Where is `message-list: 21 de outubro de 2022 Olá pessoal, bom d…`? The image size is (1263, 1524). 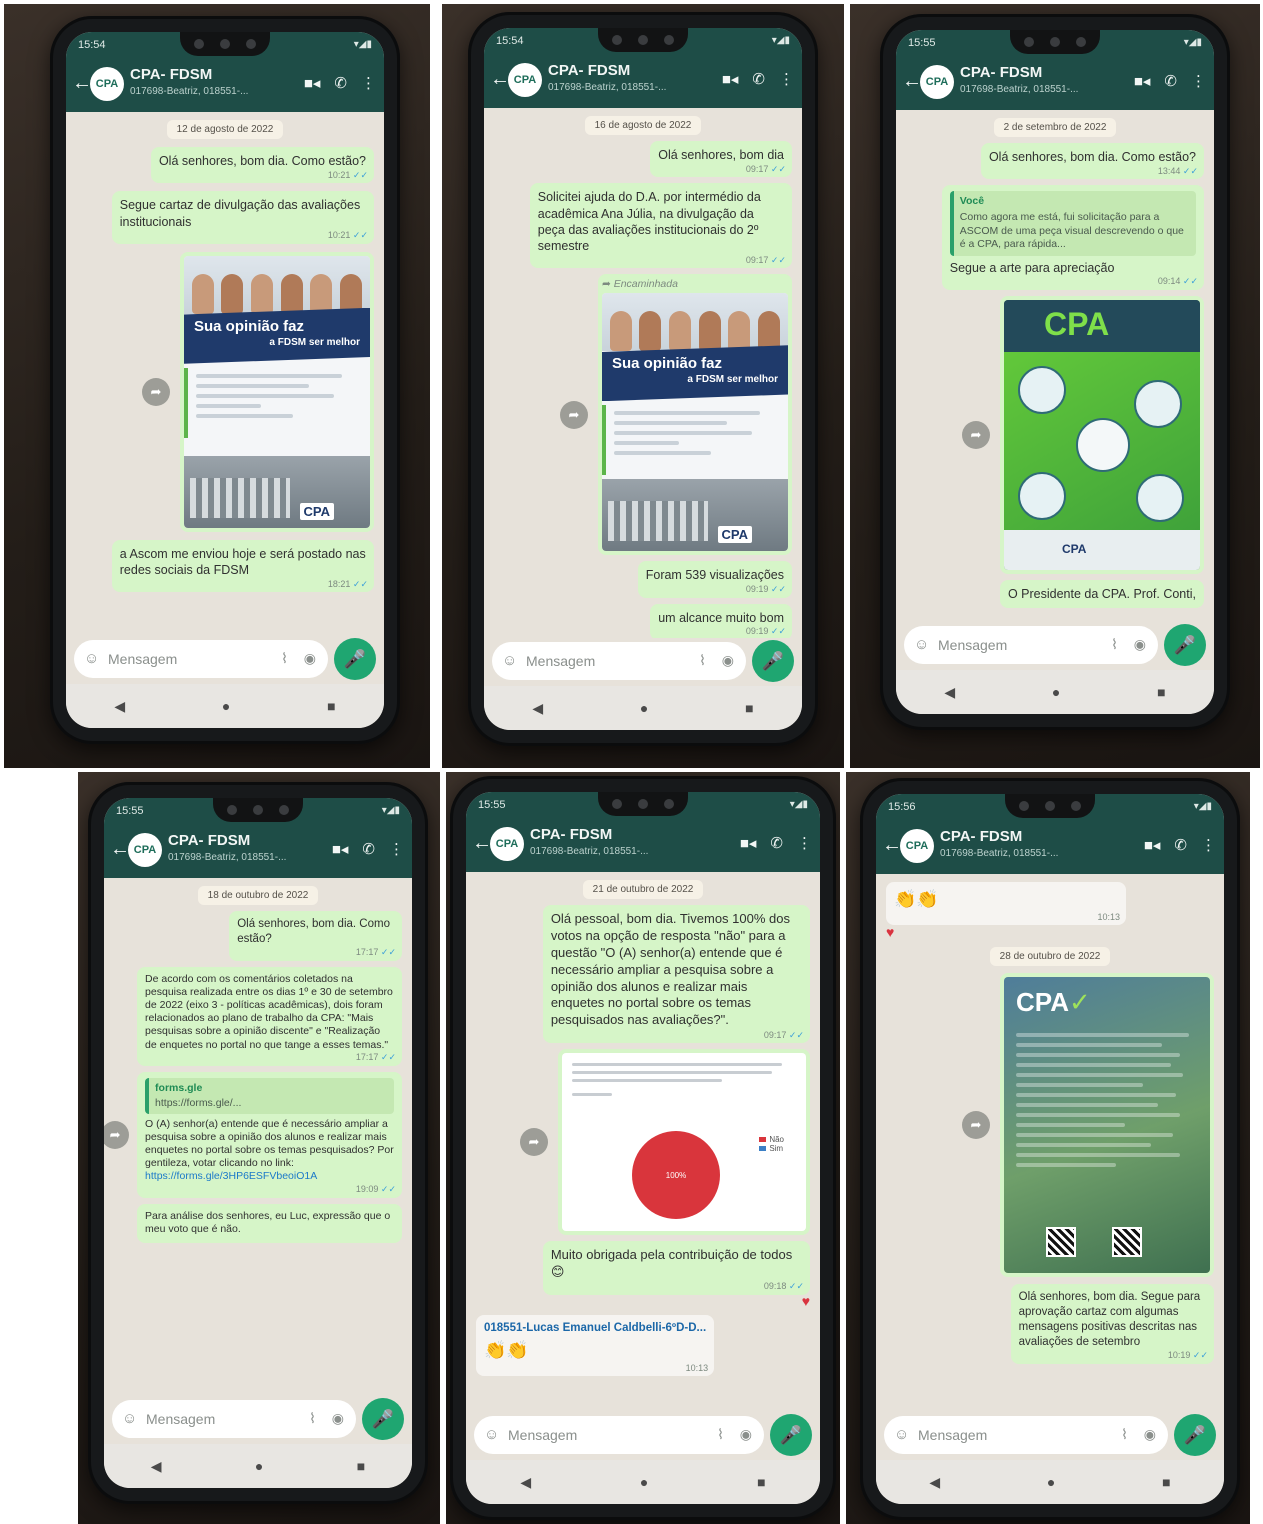 message-list: 21 de outubro de 2022 Olá pessoal, bom d… is located at coordinates (643, 1142).